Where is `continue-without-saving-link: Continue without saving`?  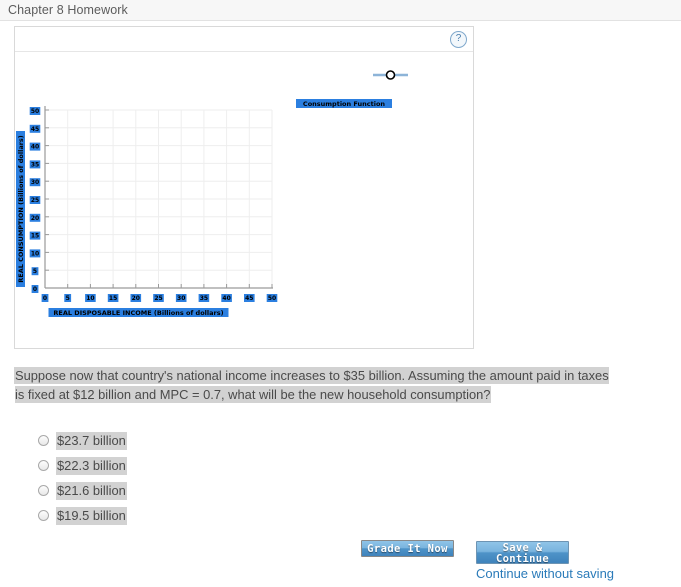
continue-without-saving-link: Continue without saving is located at coordinates (545, 573).